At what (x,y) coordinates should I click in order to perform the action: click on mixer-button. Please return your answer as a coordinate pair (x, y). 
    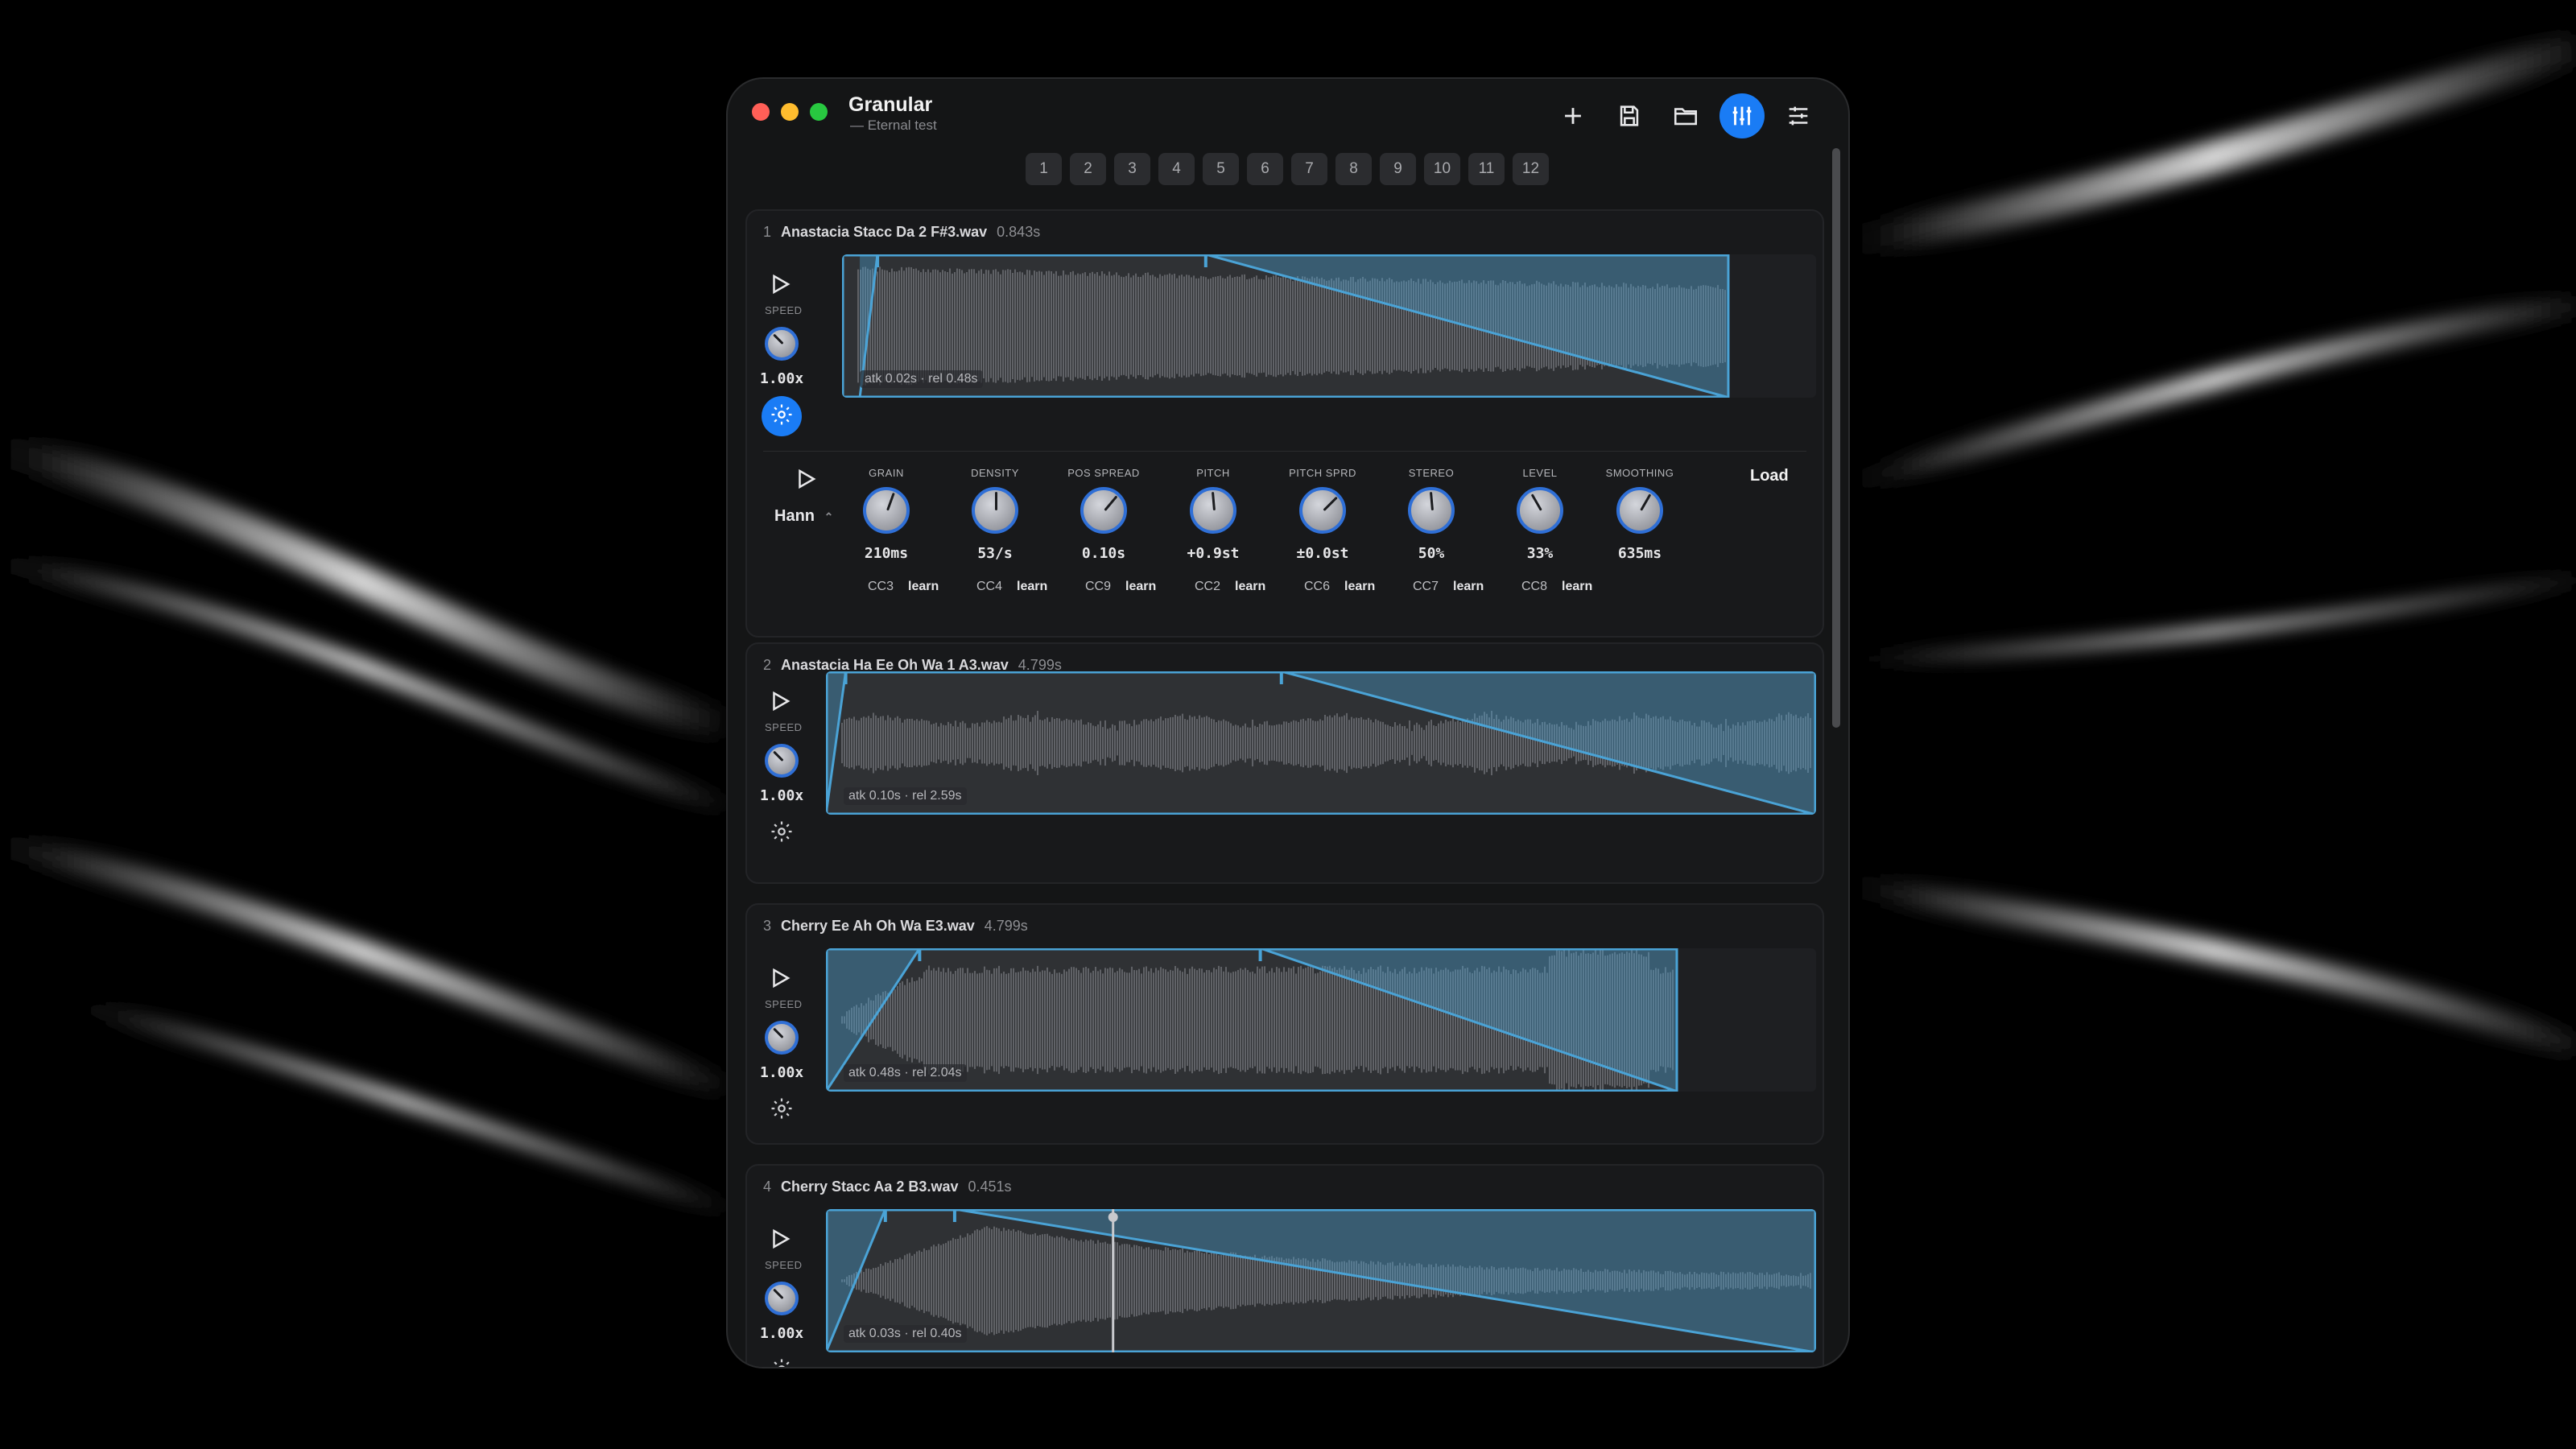
    Looking at the image, I should click on (1742, 116).